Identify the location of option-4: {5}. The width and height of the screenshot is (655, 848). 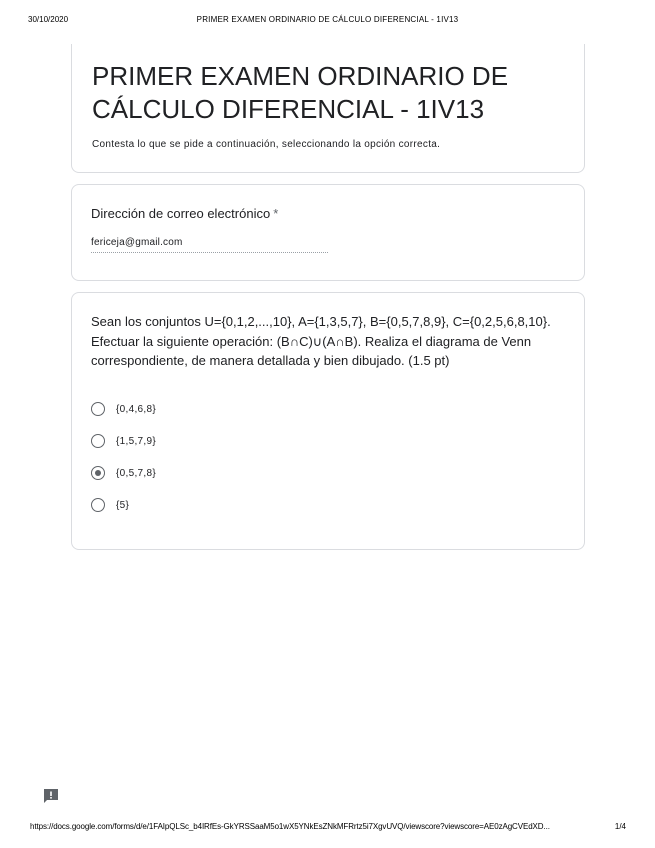
(110, 505).